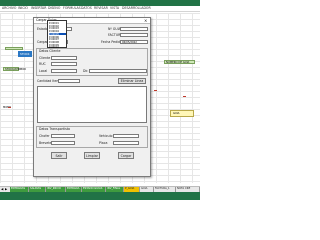 The width and height of the screenshot is (320, 240). I want to click on fecha-pedido-label: Fecha Pedido, so click(112, 42).